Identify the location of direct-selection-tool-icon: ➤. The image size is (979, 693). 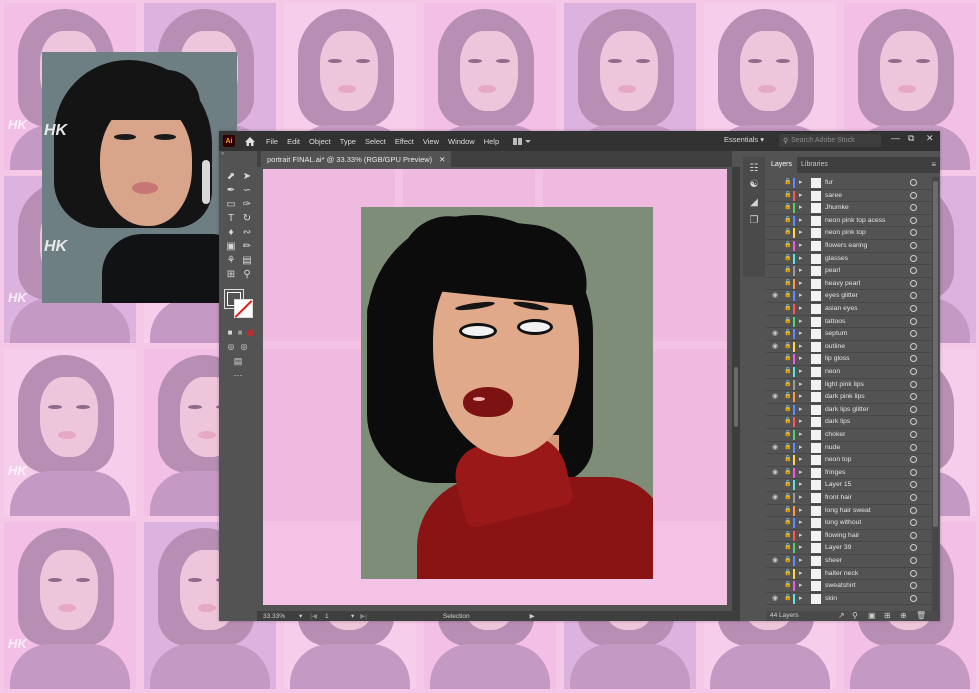
(247, 177).